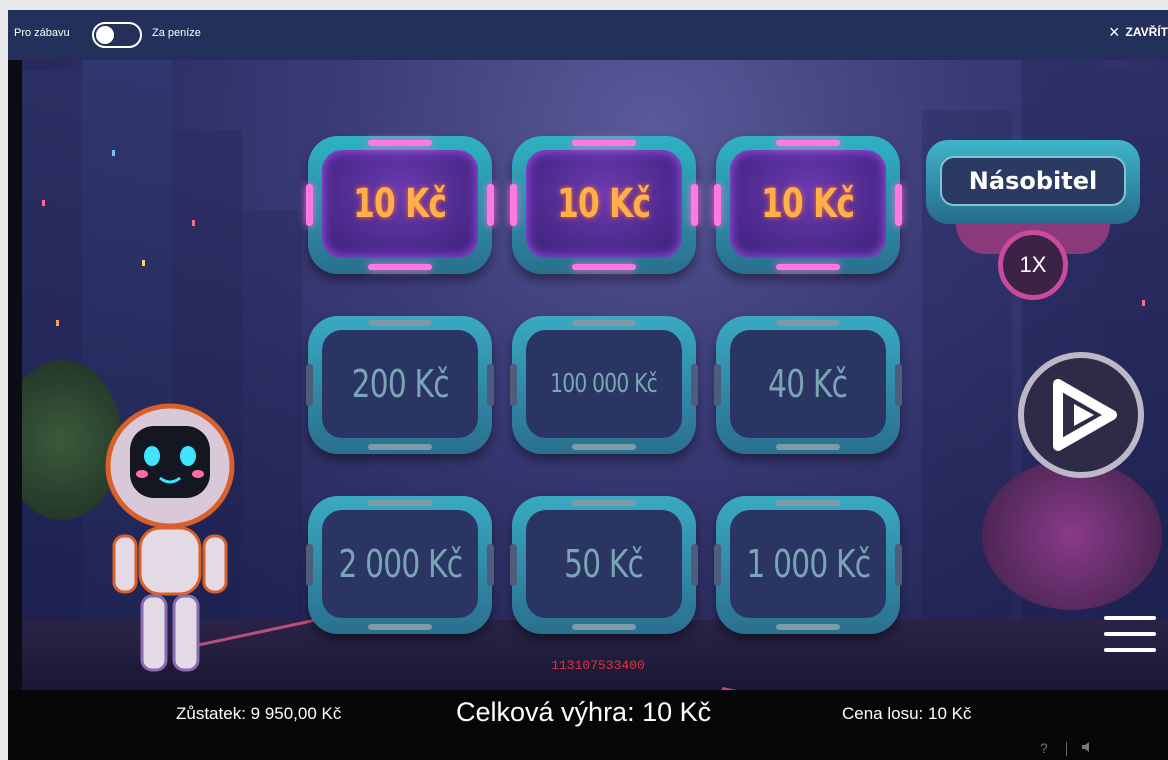 The height and width of the screenshot is (760, 1168). I want to click on multiplier-value: 1X, so click(1033, 265).